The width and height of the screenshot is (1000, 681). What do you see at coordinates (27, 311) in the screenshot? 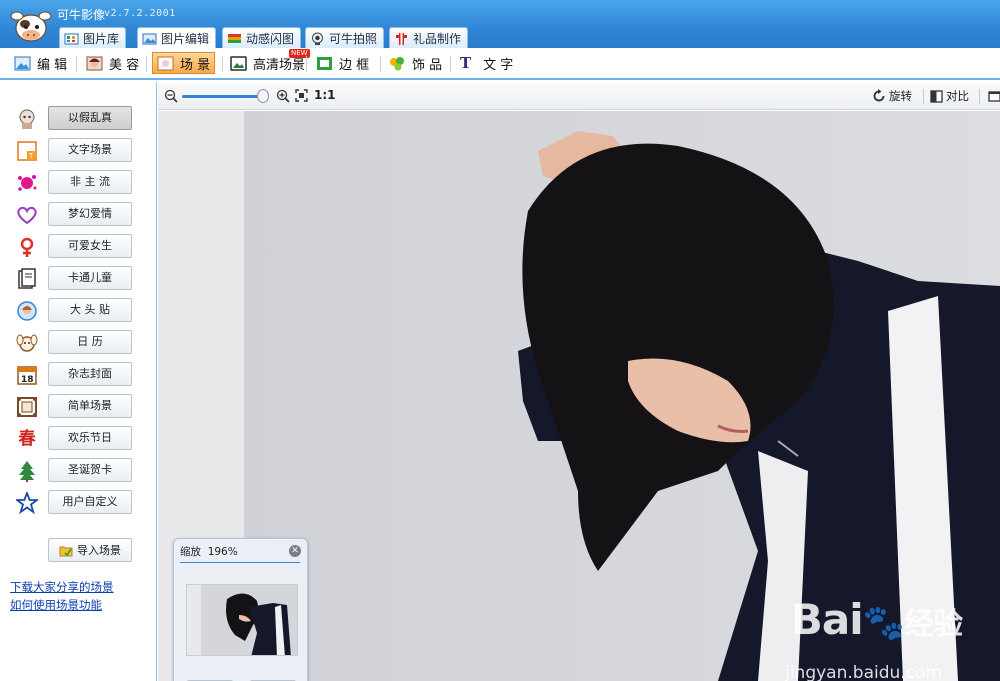
I see `photo-sticker-icon` at bounding box center [27, 311].